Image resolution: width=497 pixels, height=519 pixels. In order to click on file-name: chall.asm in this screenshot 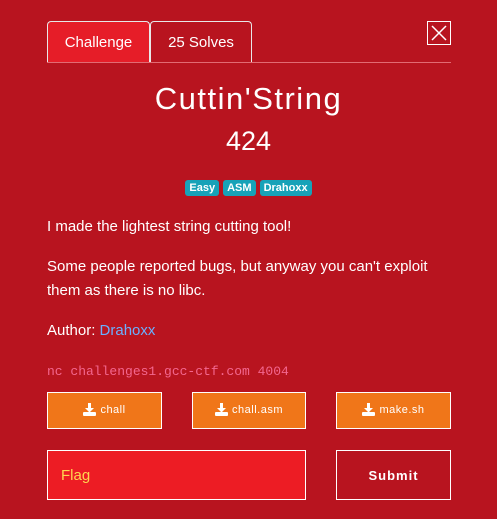, I will do `click(257, 410)`.